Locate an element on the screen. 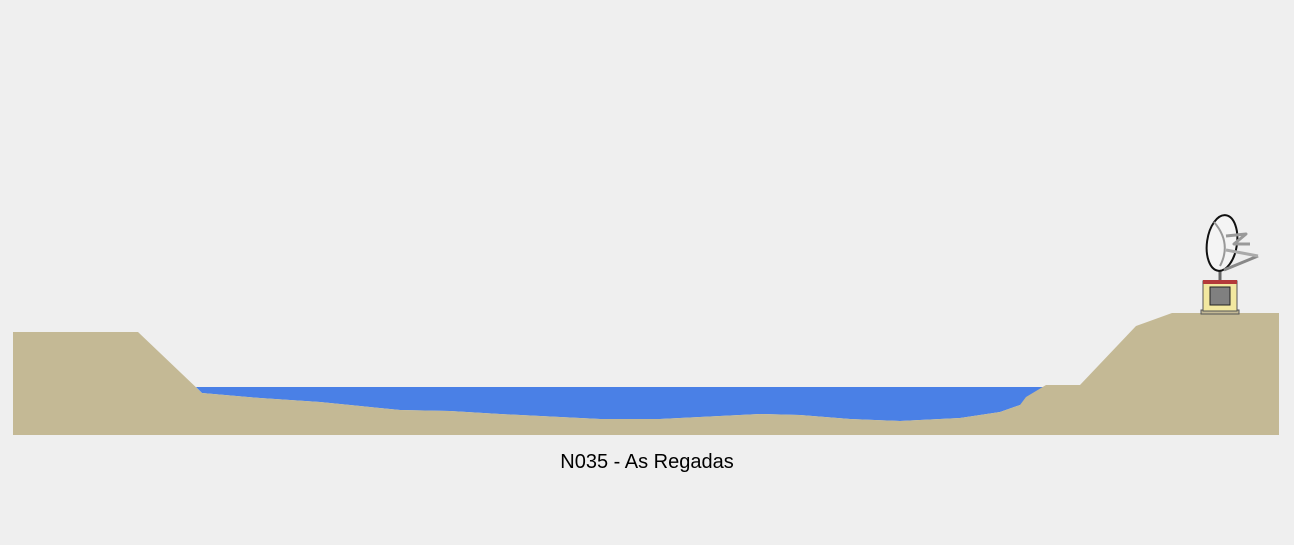  satellite-dish-icon is located at coordinates (1229, 264).